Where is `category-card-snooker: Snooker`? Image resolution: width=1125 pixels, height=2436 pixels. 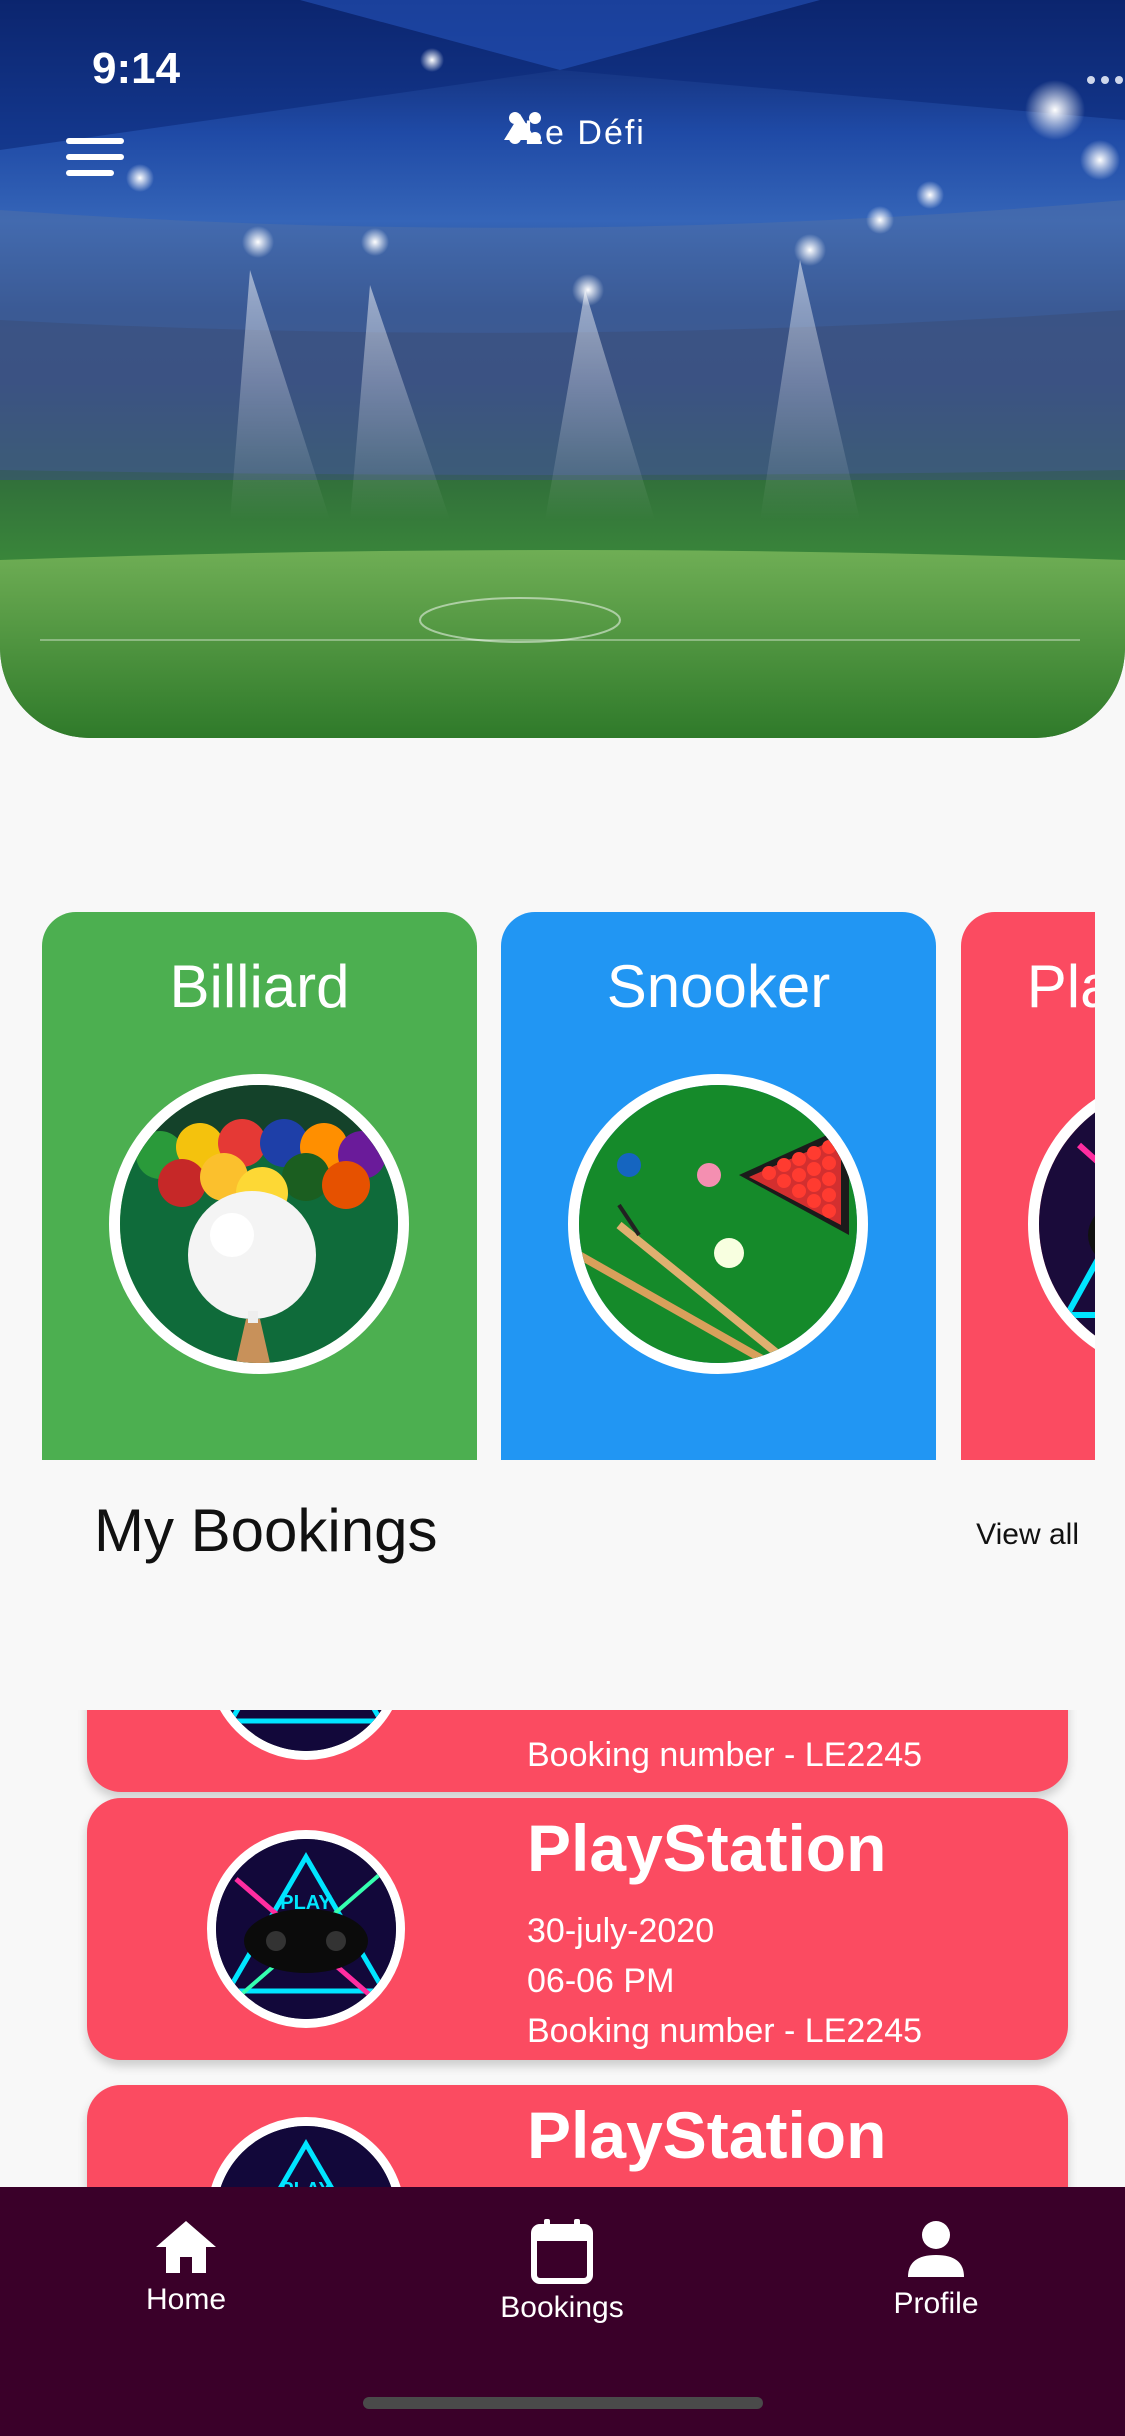 category-card-snooker: Snooker is located at coordinates (718, 1186).